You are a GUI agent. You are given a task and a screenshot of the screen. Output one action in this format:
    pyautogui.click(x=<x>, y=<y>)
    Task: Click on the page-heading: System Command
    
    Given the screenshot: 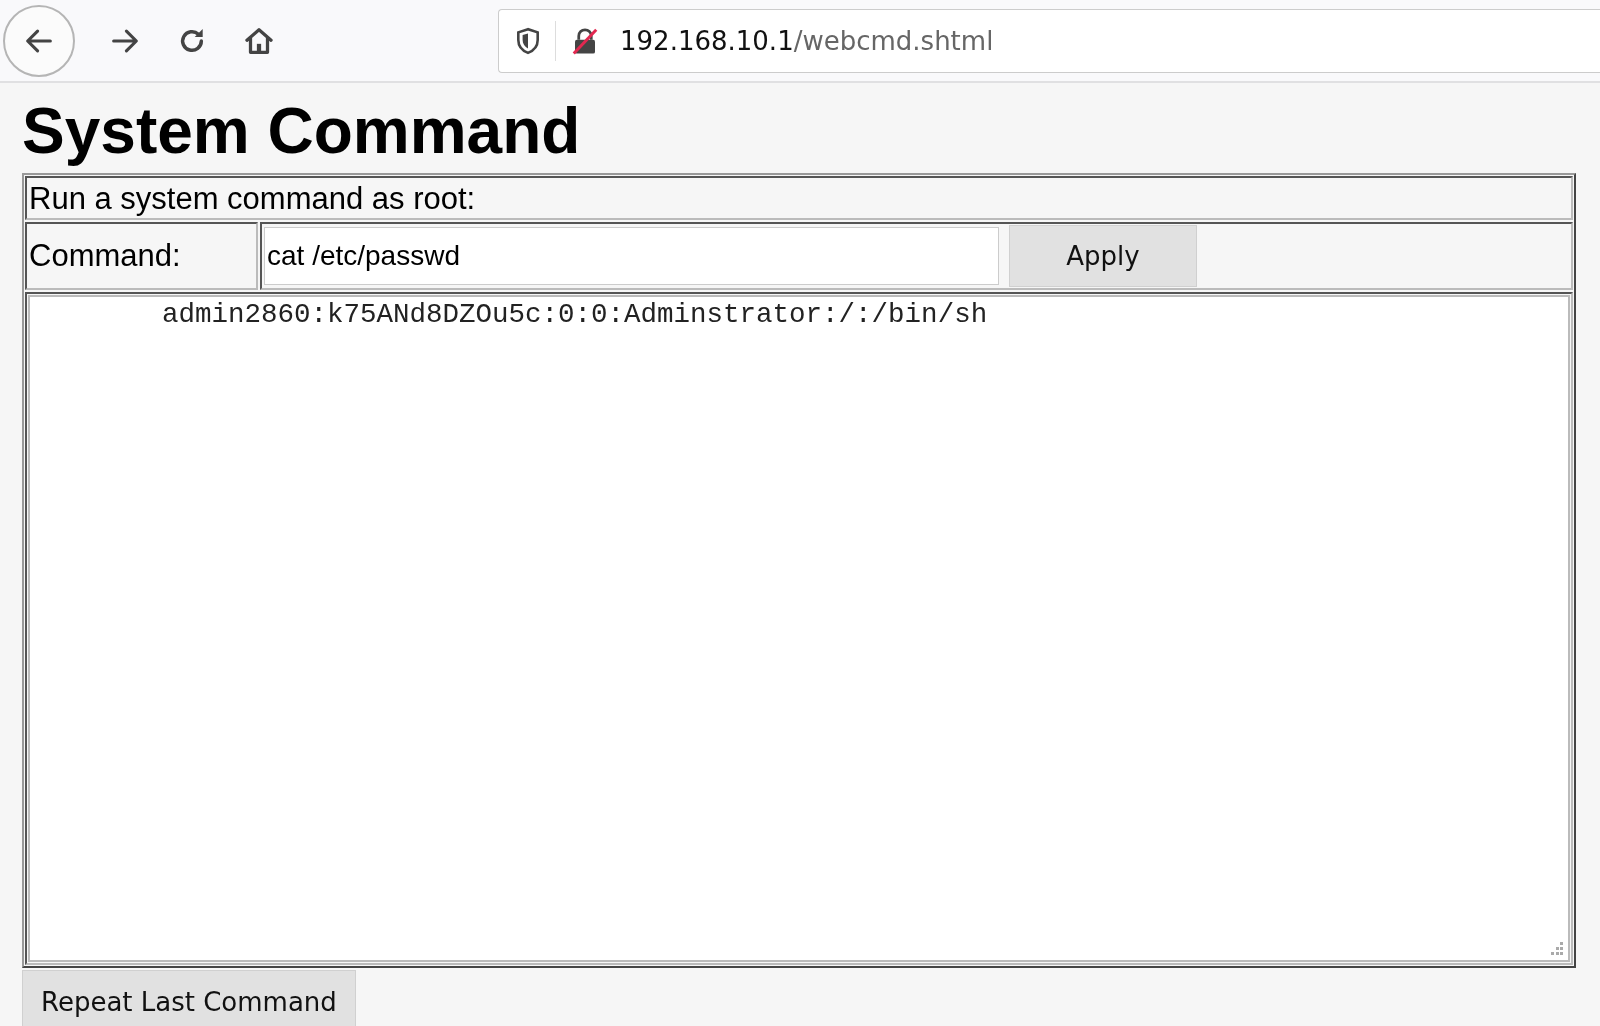 What is the action you would take?
    pyautogui.click(x=302, y=131)
    